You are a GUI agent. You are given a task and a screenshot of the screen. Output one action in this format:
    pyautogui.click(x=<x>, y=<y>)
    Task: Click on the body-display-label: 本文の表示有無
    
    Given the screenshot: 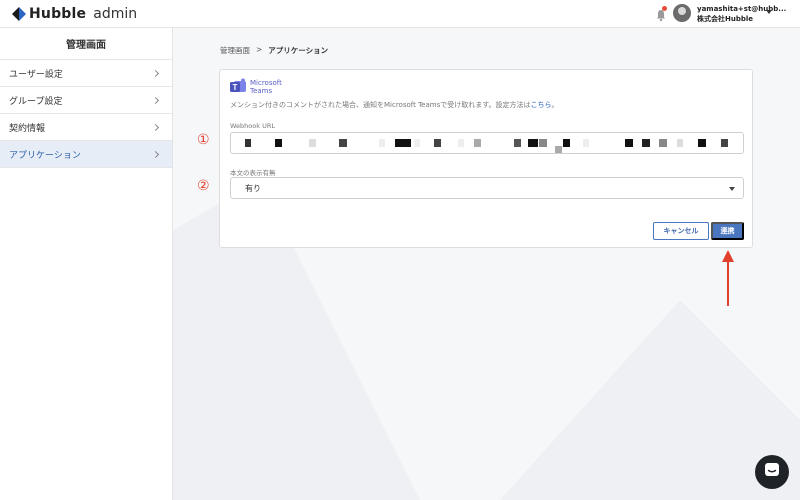 What is the action you would take?
    pyautogui.click(x=253, y=173)
    